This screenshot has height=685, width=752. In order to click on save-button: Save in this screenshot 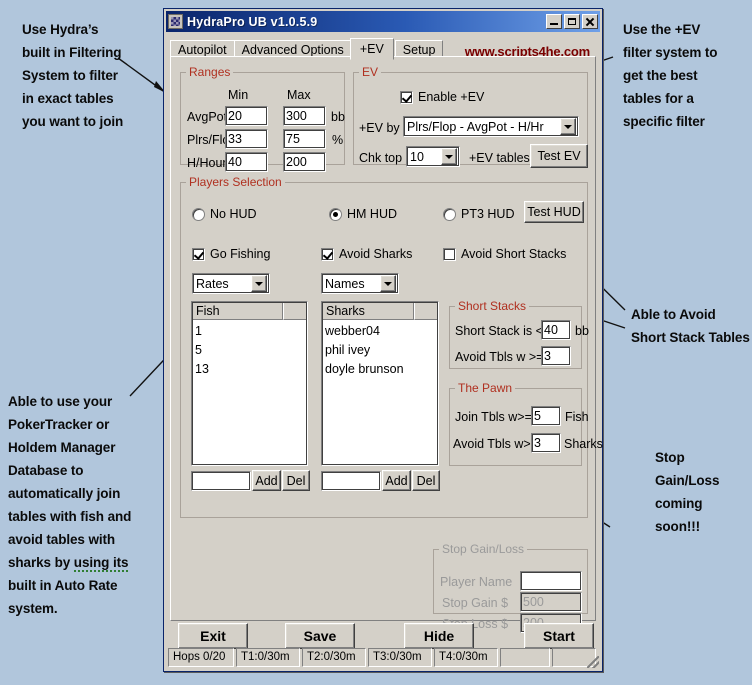, I will do `click(320, 636)`.